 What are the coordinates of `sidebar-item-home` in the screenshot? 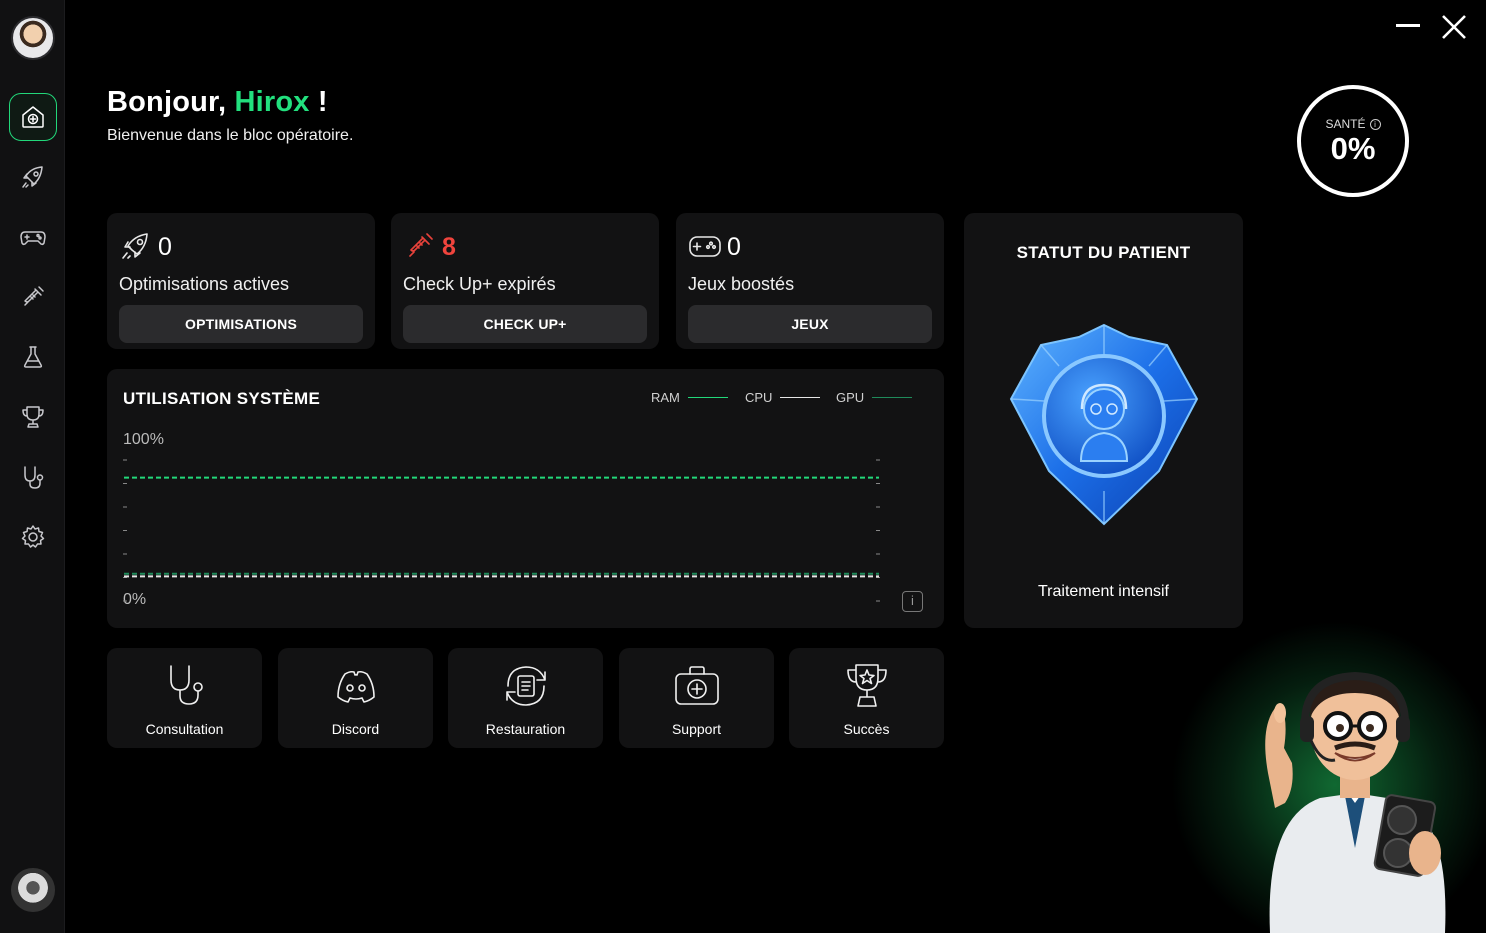 It's located at (33, 117).